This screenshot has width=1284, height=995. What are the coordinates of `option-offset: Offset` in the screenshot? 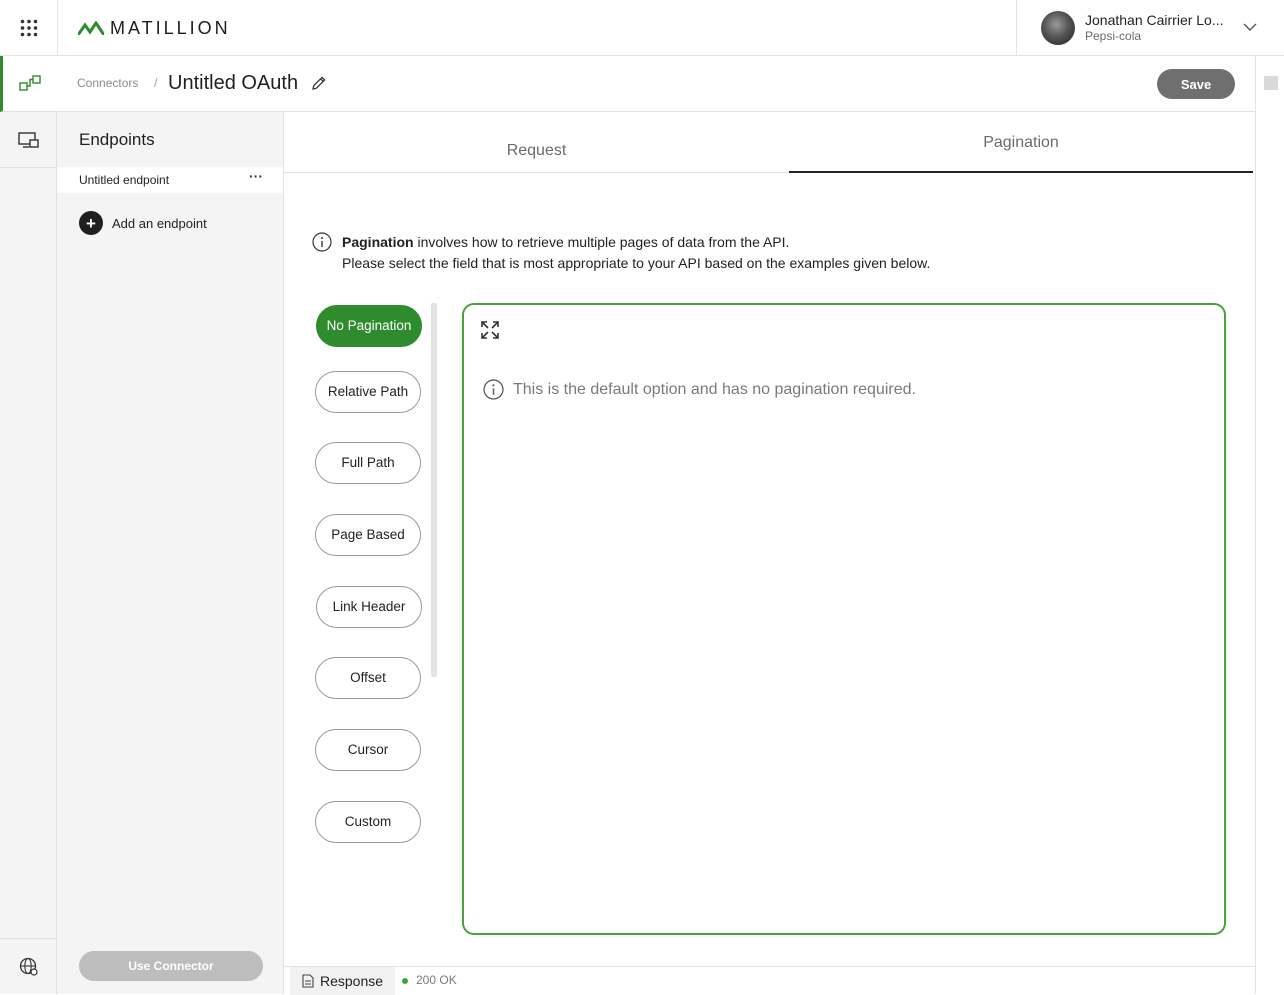 It's located at (368, 678).